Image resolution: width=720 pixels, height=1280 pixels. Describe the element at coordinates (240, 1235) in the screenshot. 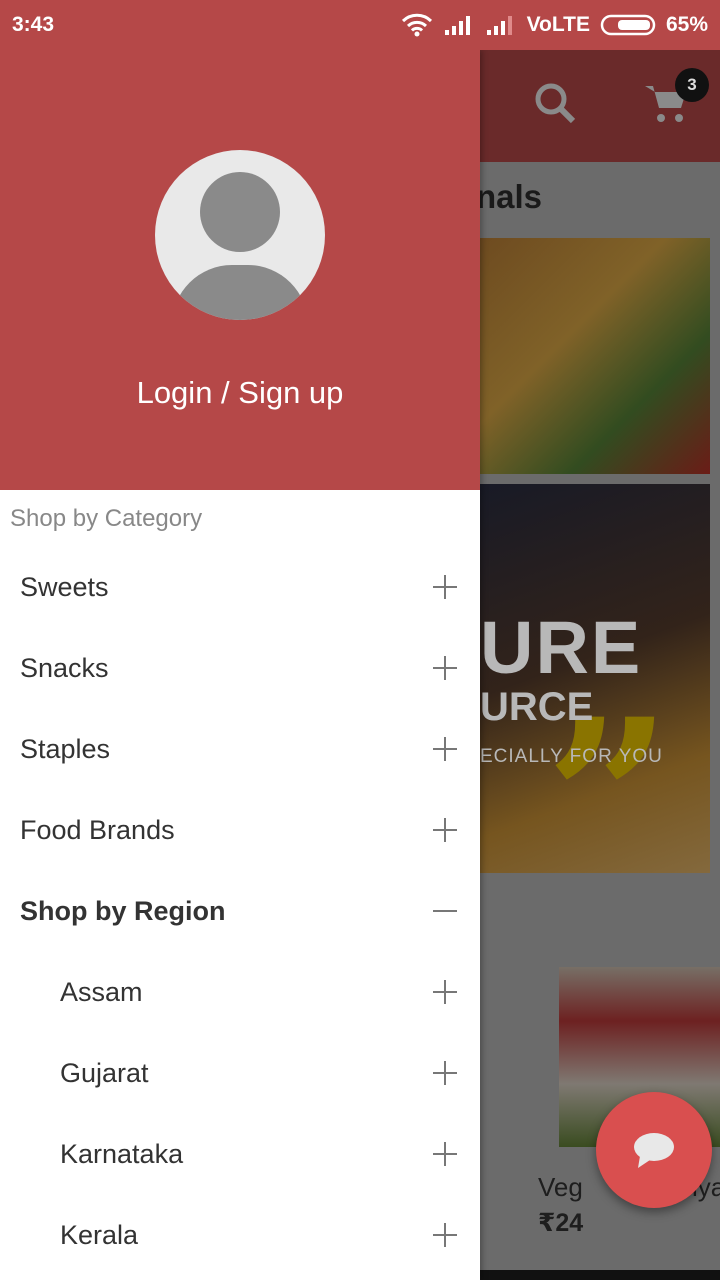

I see `drawer-item-kerala: Kerala` at that location.